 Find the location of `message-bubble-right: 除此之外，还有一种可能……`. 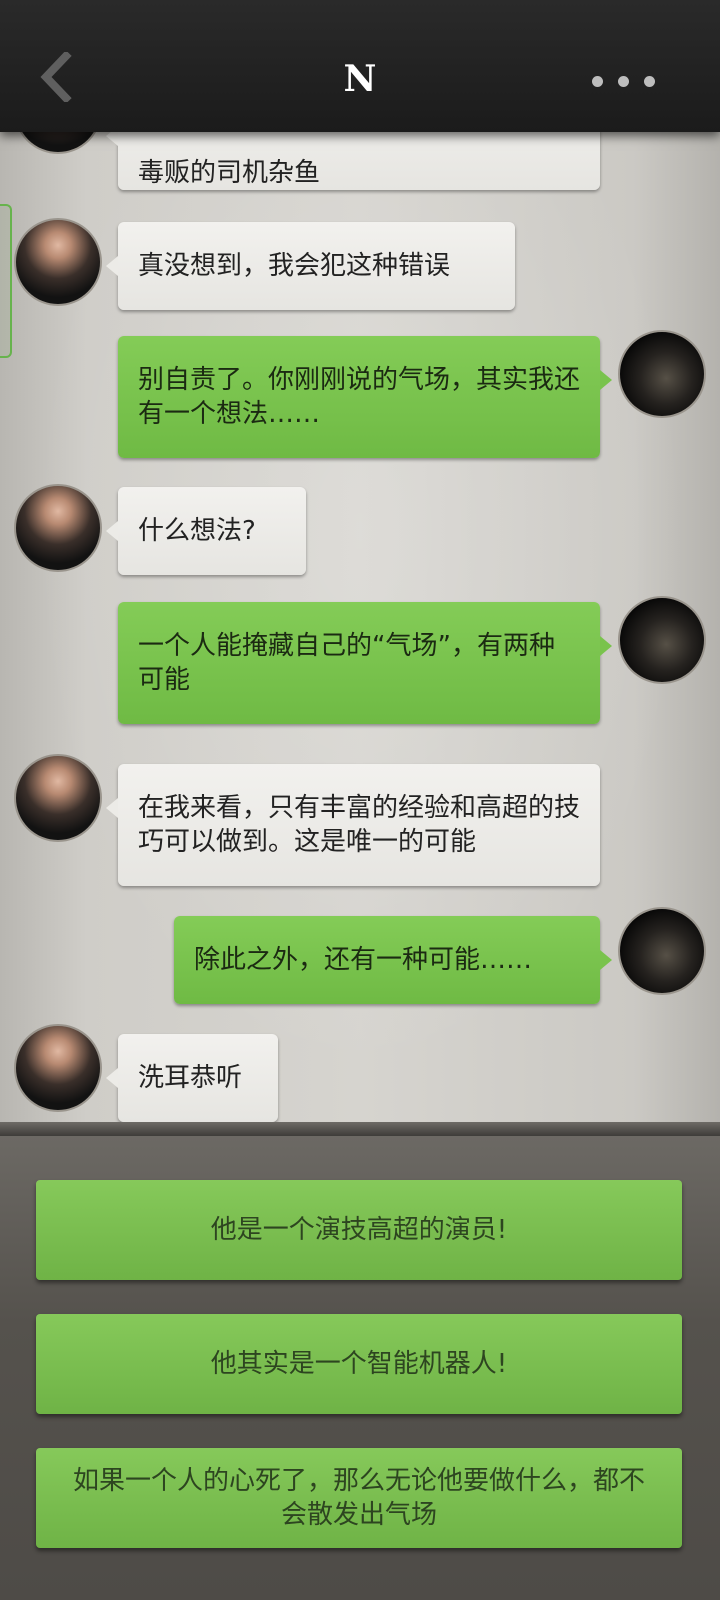

message-bubble-right: 除此之外，还有一种可能…… is located at coordinates (393, 960).